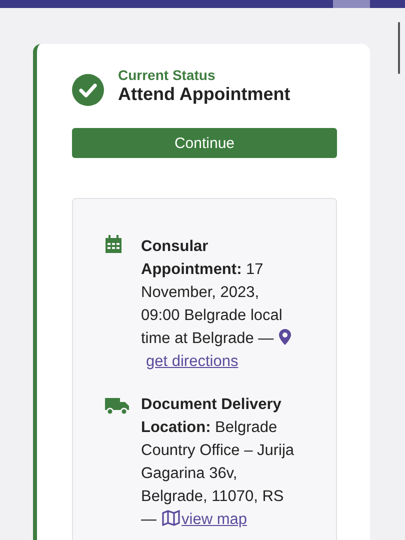 Image resolution: width=405 pixels, height=540 pixels. Describe the element at coordinates (399, 48) in the screenshot. I see `scrollbar` at that location.